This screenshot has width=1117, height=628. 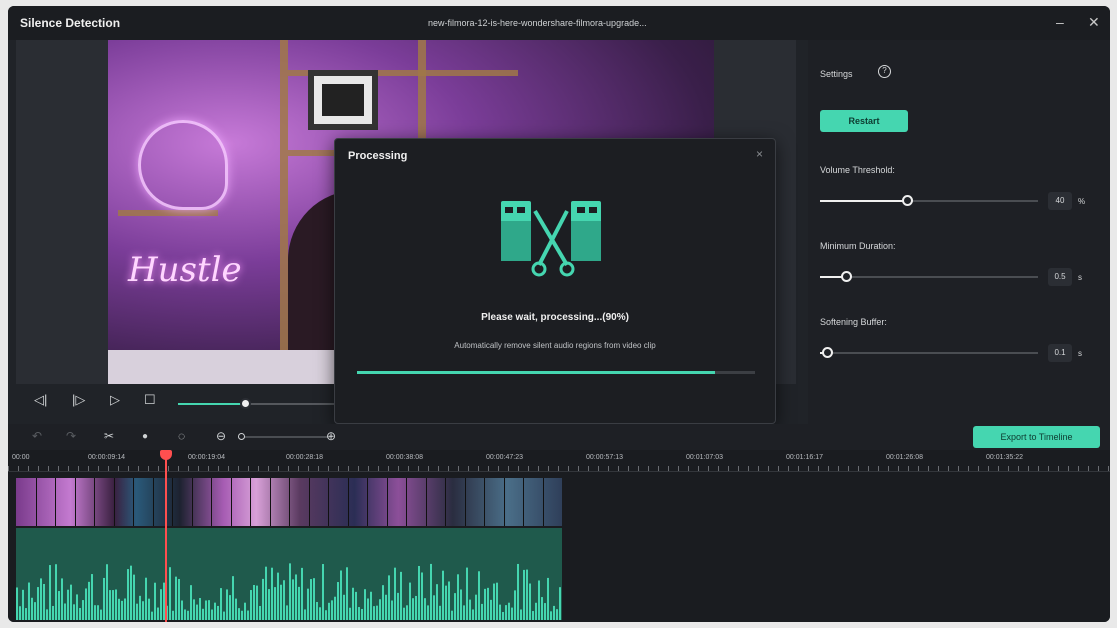 What do you see at coordinates (246, 403) in the screenshot?
I see `playback-progress-knob` at bounding box center [246, 403].